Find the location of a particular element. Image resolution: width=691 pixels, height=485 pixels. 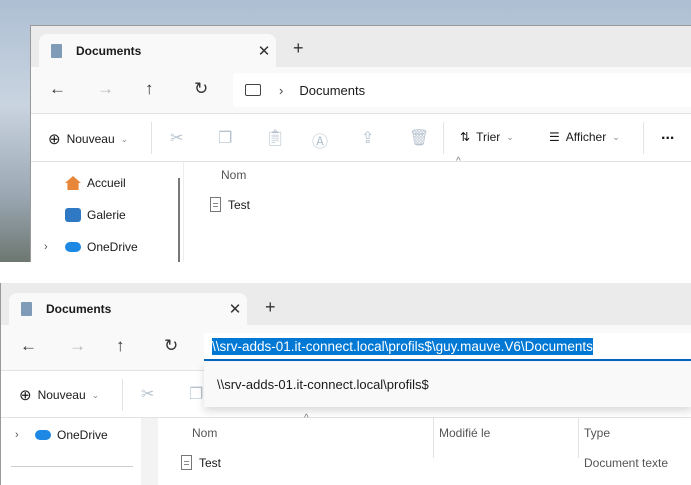

sidebar-item-accueil: Accueil is located at coordinates (95, 183).